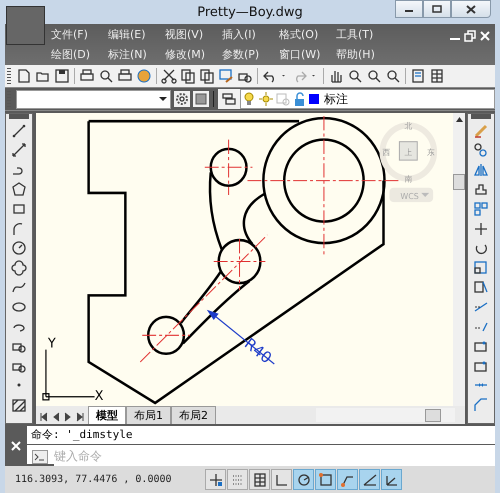 The image size is (500, 493). I want to click on compass-ring, so click(408, 152).